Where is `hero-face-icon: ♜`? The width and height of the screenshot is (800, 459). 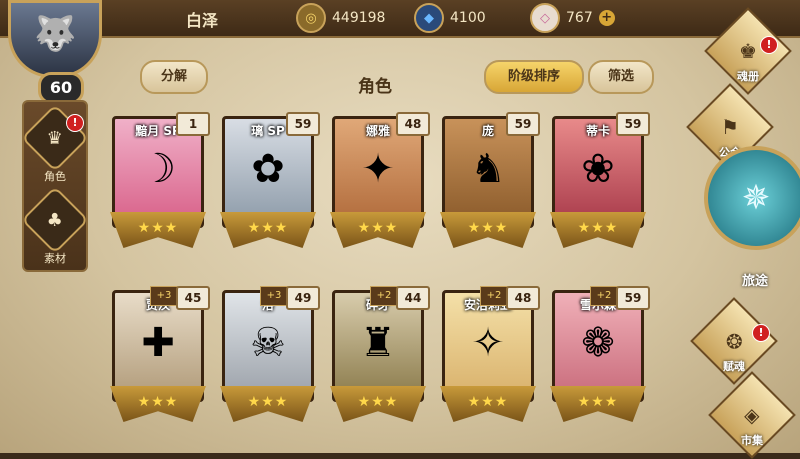 hero-face-icon: ♜ is located at coordinates (378, 343).